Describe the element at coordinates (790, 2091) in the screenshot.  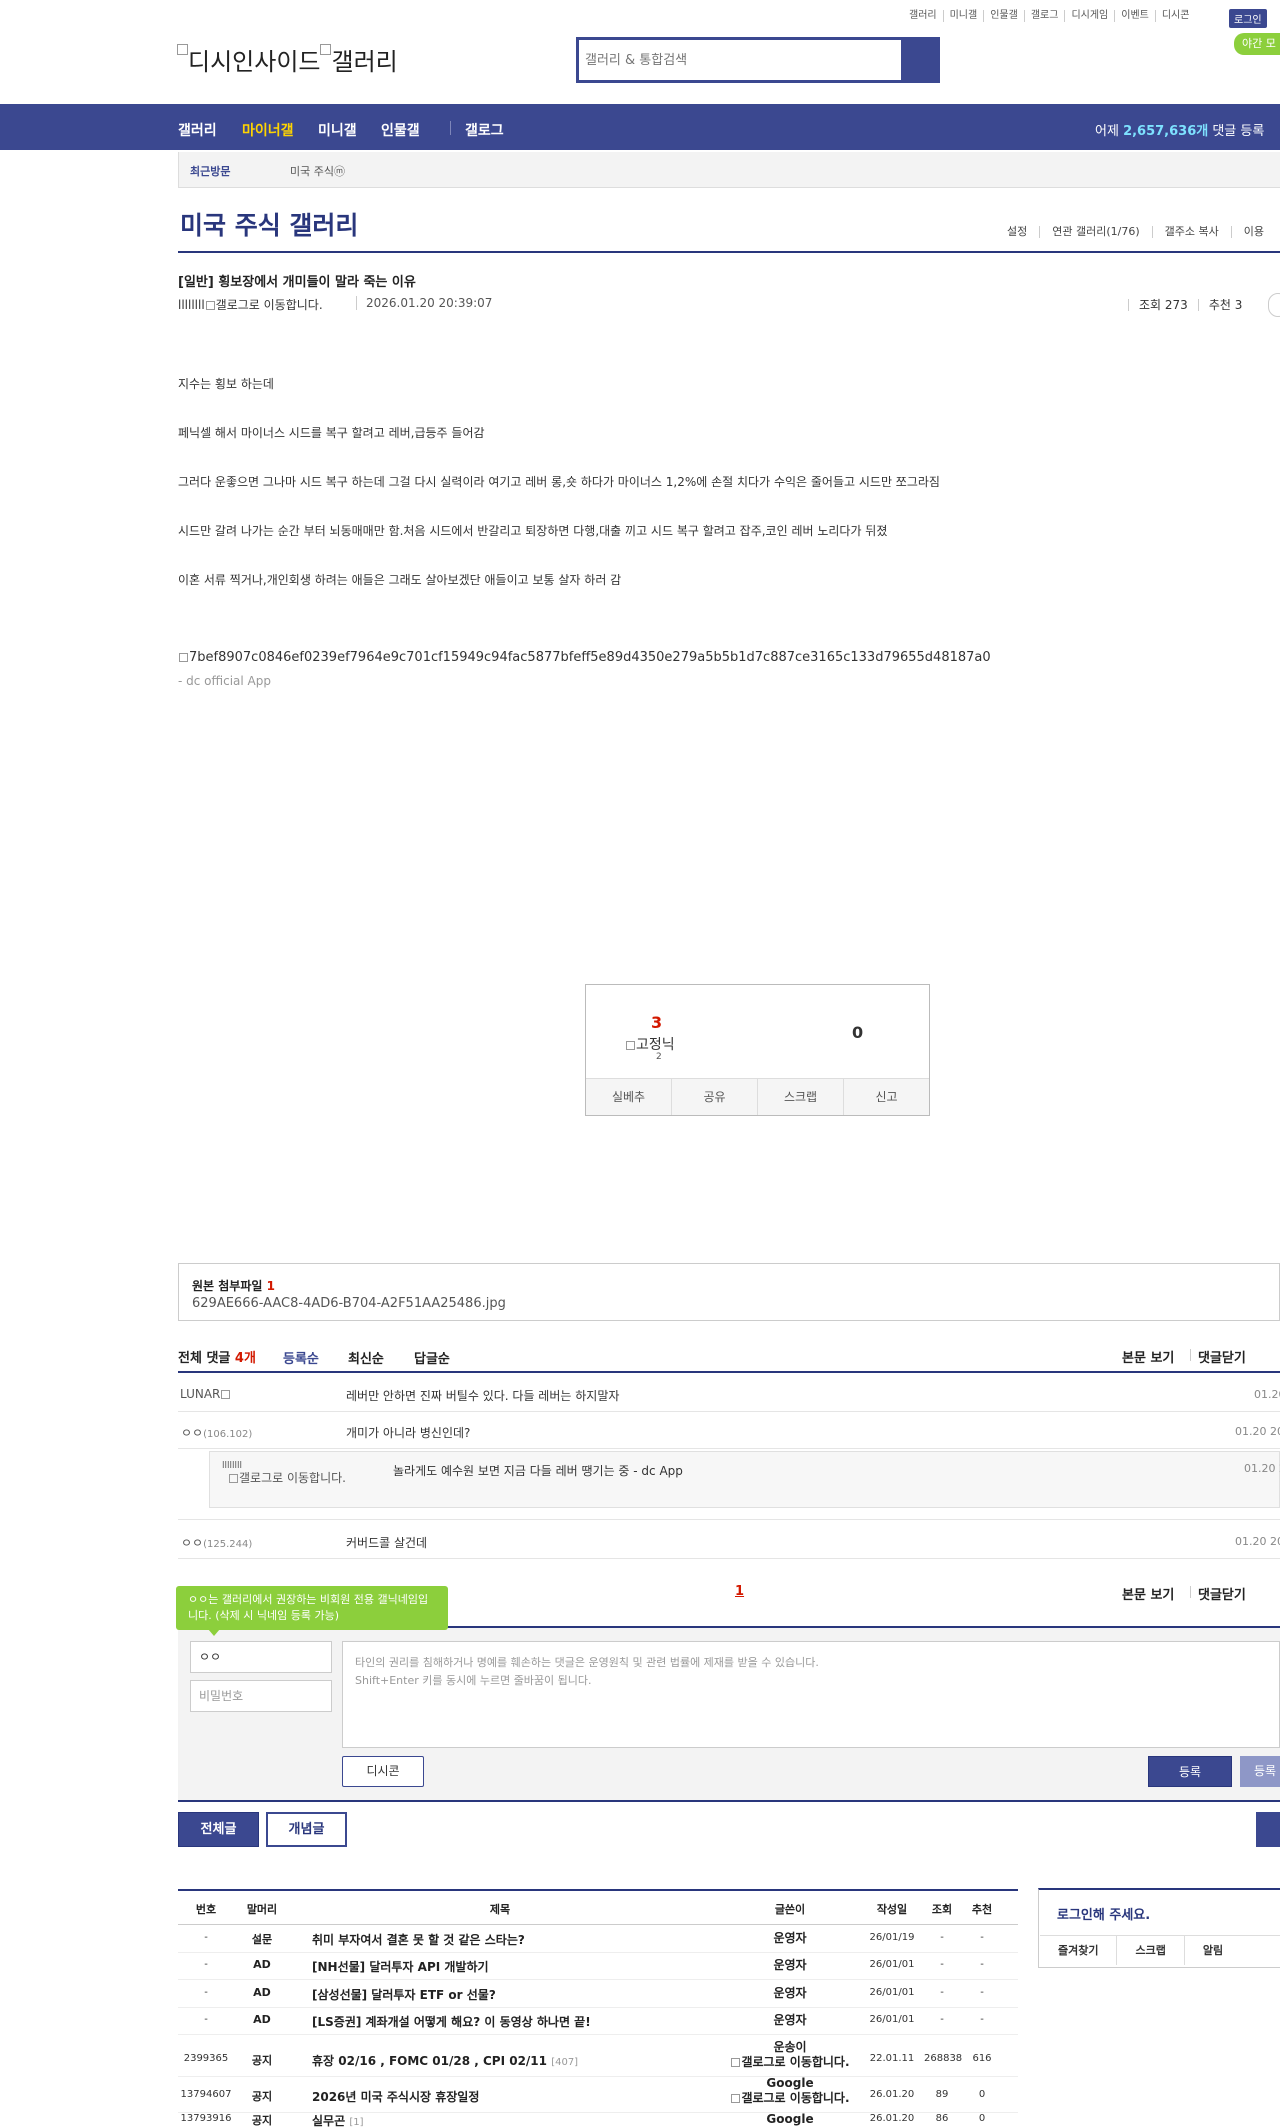
I see `row-writer: Google 갤로그로 이동합니다.` at that location.